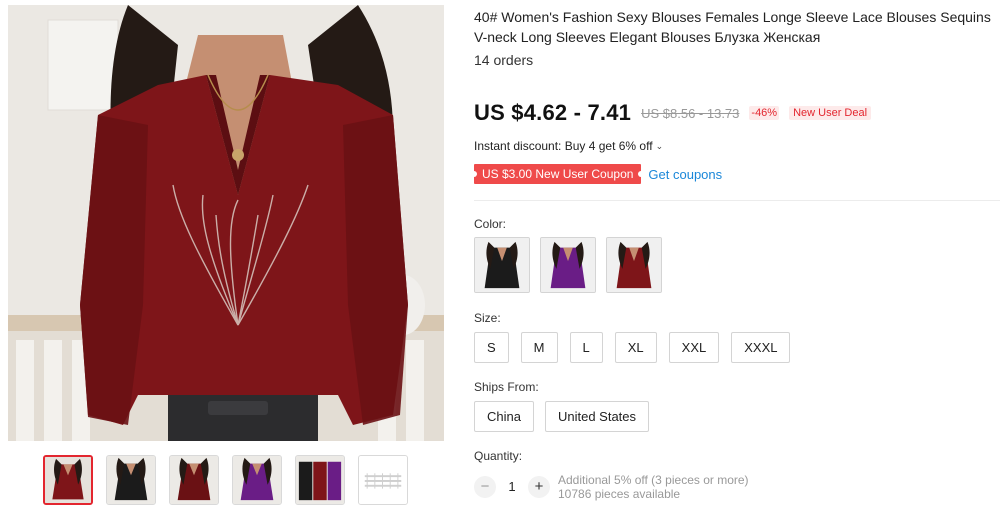  I want to click on color-label: Color:, so click(490, 224).